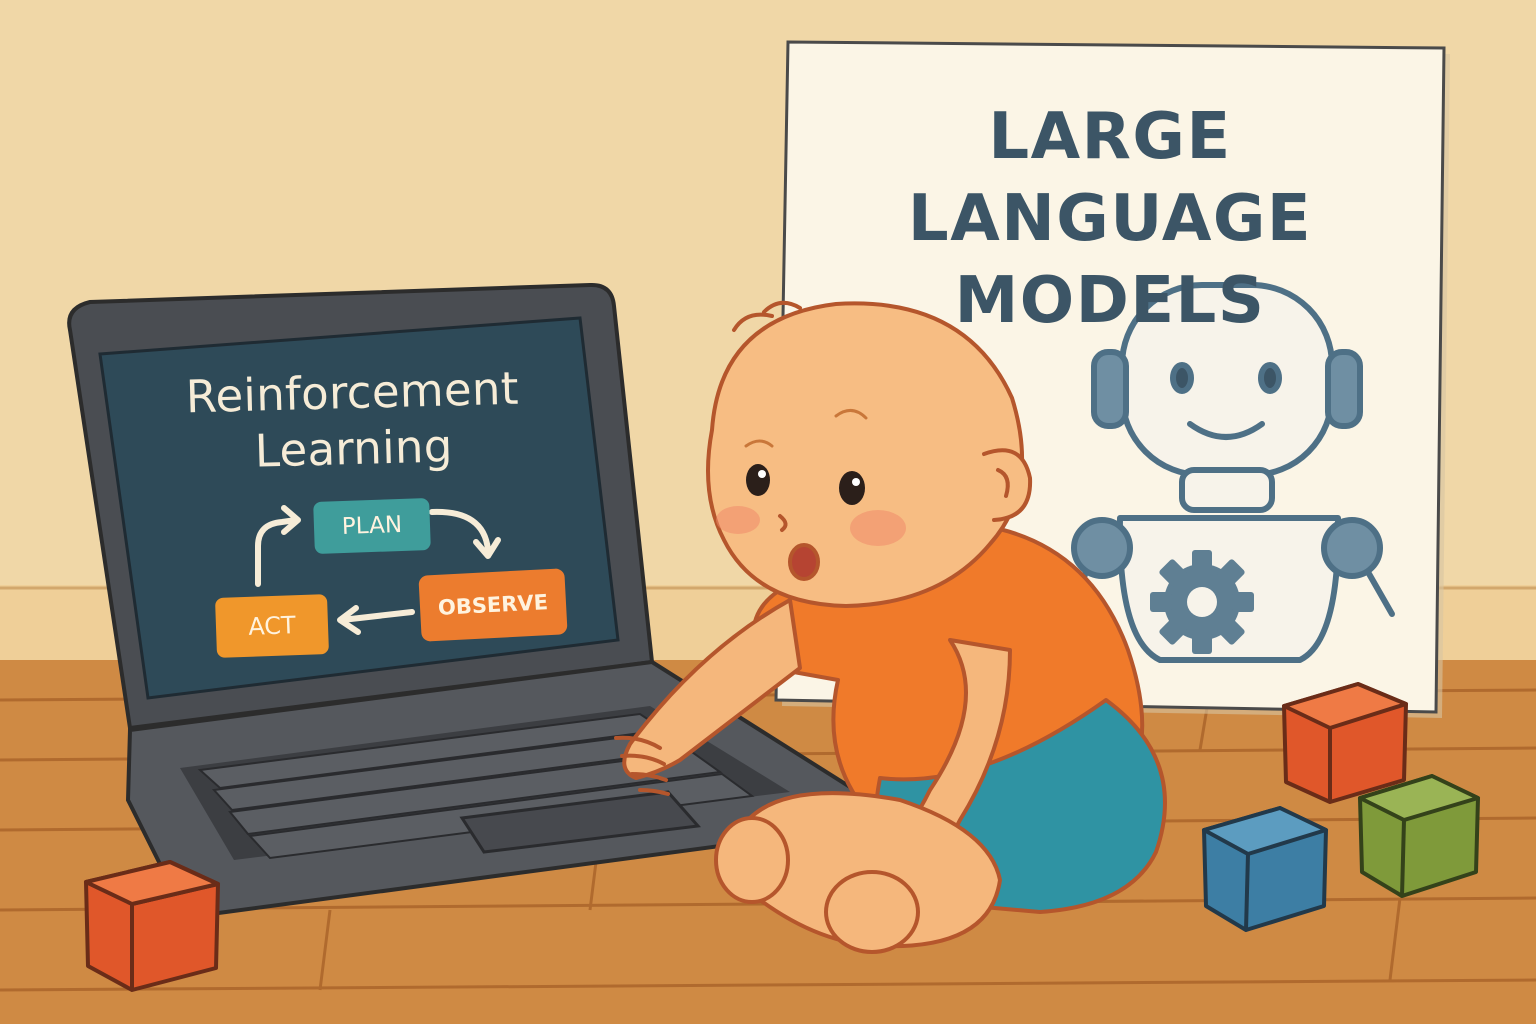 The image size is (1536, 1024). I want to click on baby-head, so click(865, 454).